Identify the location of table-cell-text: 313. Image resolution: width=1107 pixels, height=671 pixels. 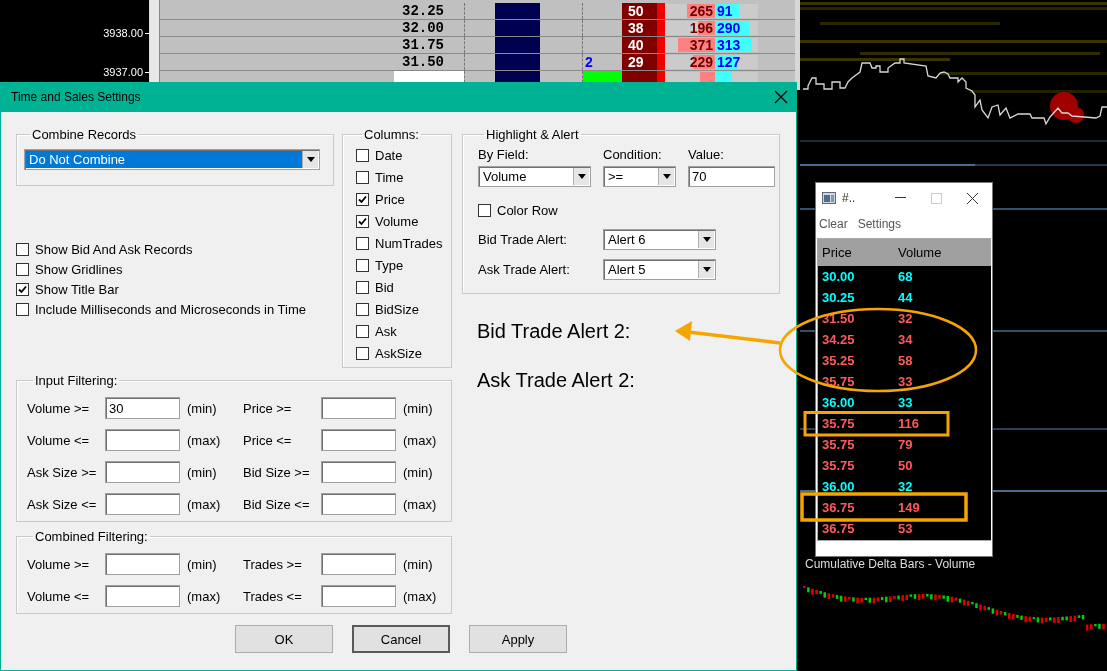
(729, 45).